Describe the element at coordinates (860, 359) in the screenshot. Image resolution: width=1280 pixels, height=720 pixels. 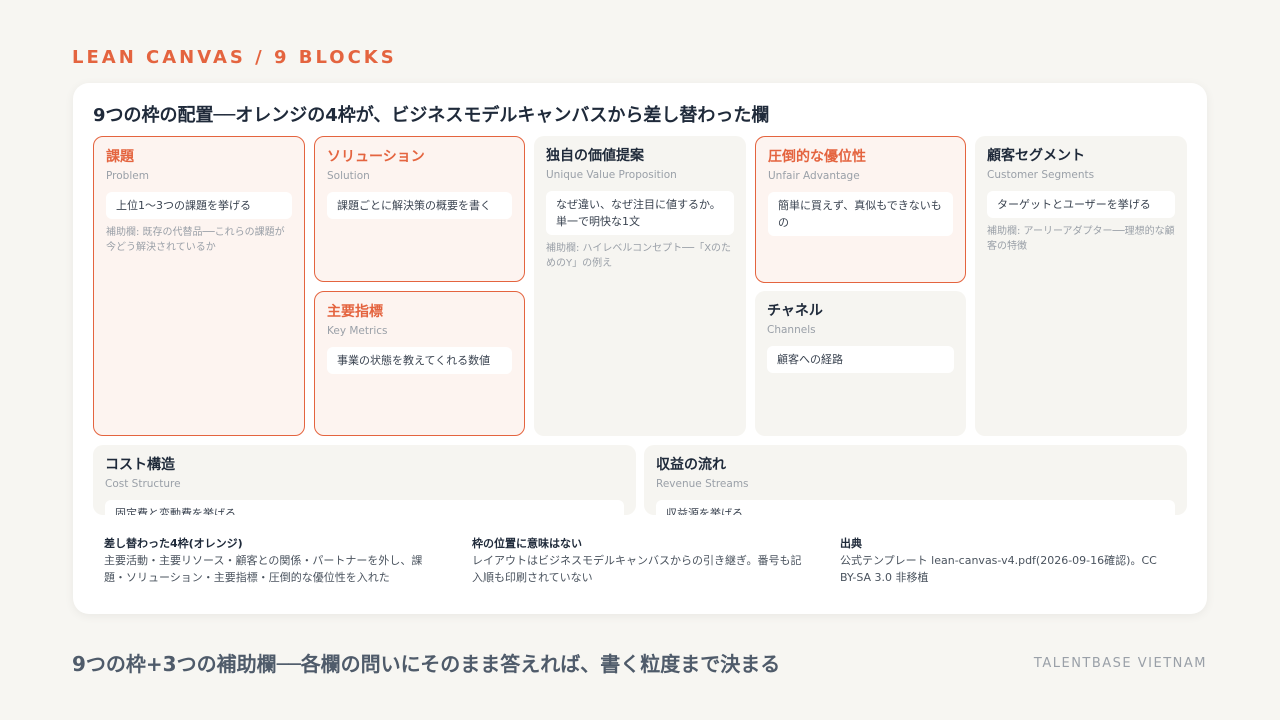
I see `block-prompt: 顧客への経路` at that location.